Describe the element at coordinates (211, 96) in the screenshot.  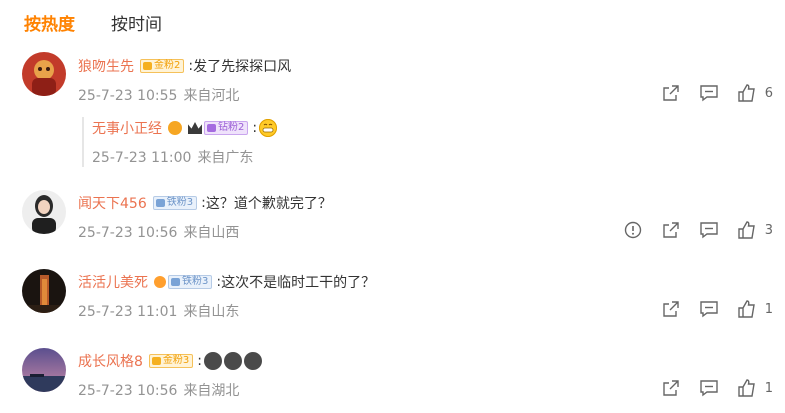
I see `location: 来自河北` at that location.